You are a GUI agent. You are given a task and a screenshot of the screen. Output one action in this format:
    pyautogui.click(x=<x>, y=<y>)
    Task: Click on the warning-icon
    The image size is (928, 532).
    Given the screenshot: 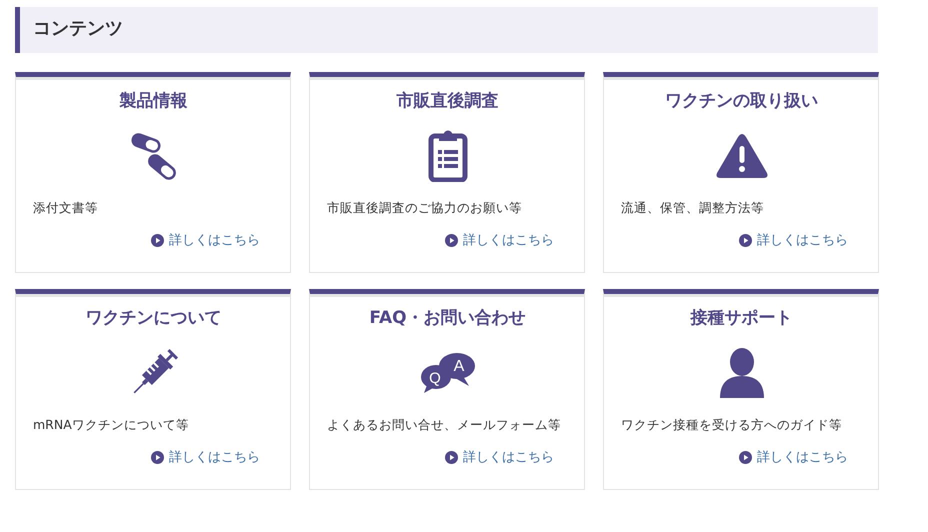 What is the action you would take?
    pyautogui.click(x=742, y=156)
    